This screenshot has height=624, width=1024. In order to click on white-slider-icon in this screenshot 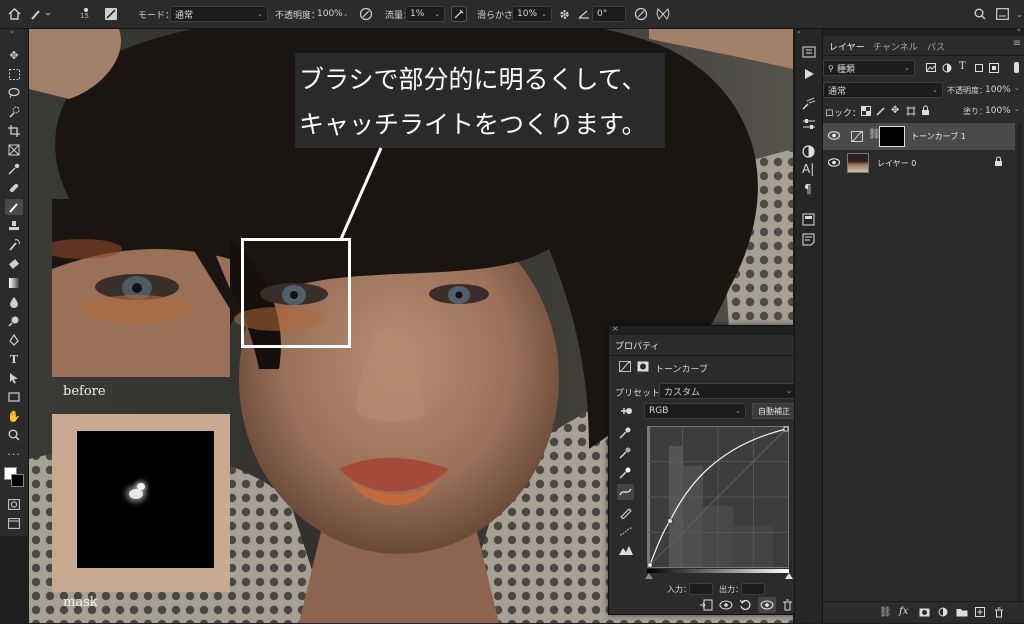, I will do `click(789, 576)`.